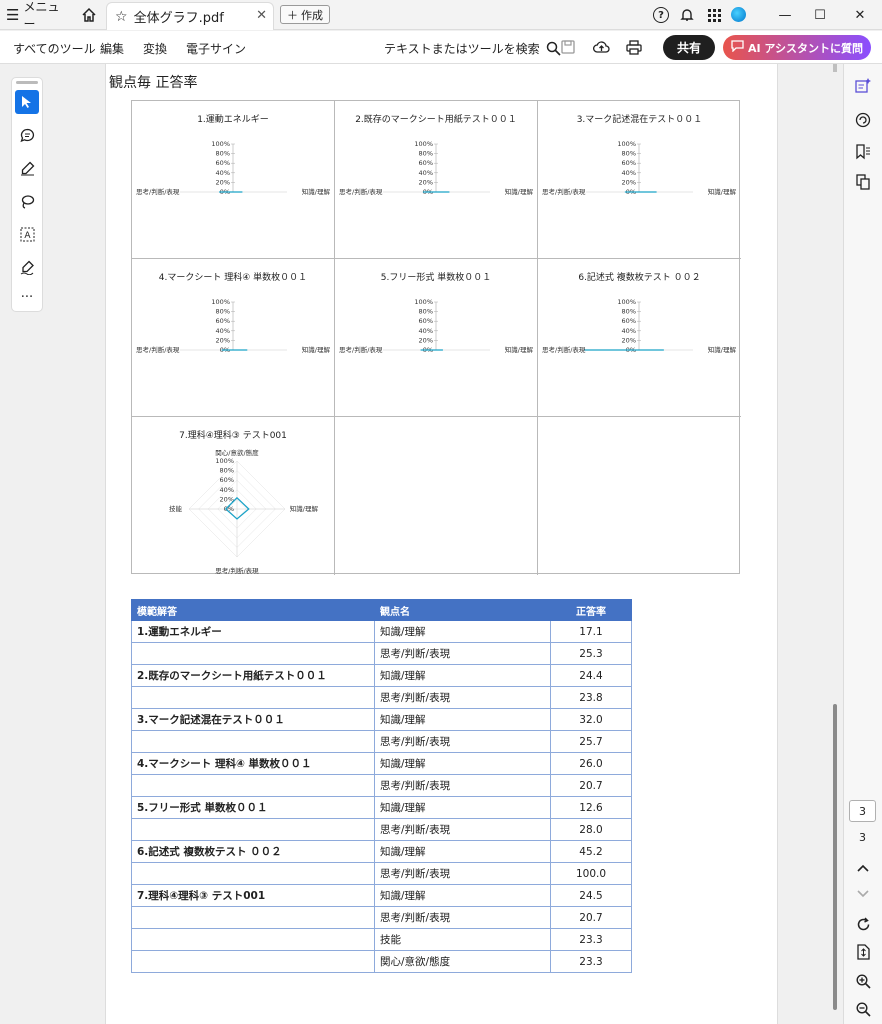 The width and height of the screenshot is (882, 1024). Describe the element at coordinates (27, 297) in the screenshot. I see `more-icon: ···` at that location.